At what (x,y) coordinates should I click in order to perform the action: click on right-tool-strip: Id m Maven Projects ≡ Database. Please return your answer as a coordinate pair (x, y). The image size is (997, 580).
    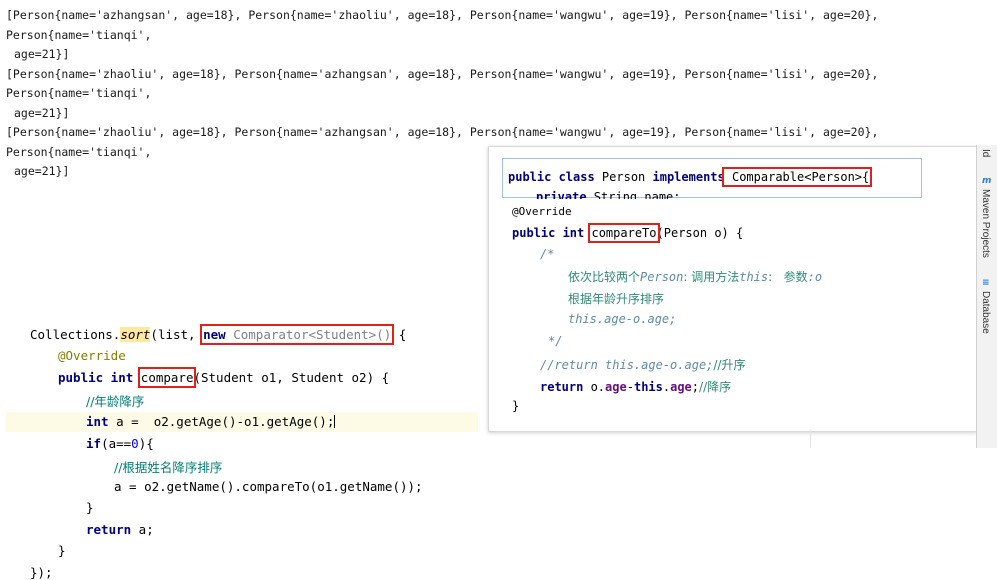
    Looking at the image, I should click on (986, 296).